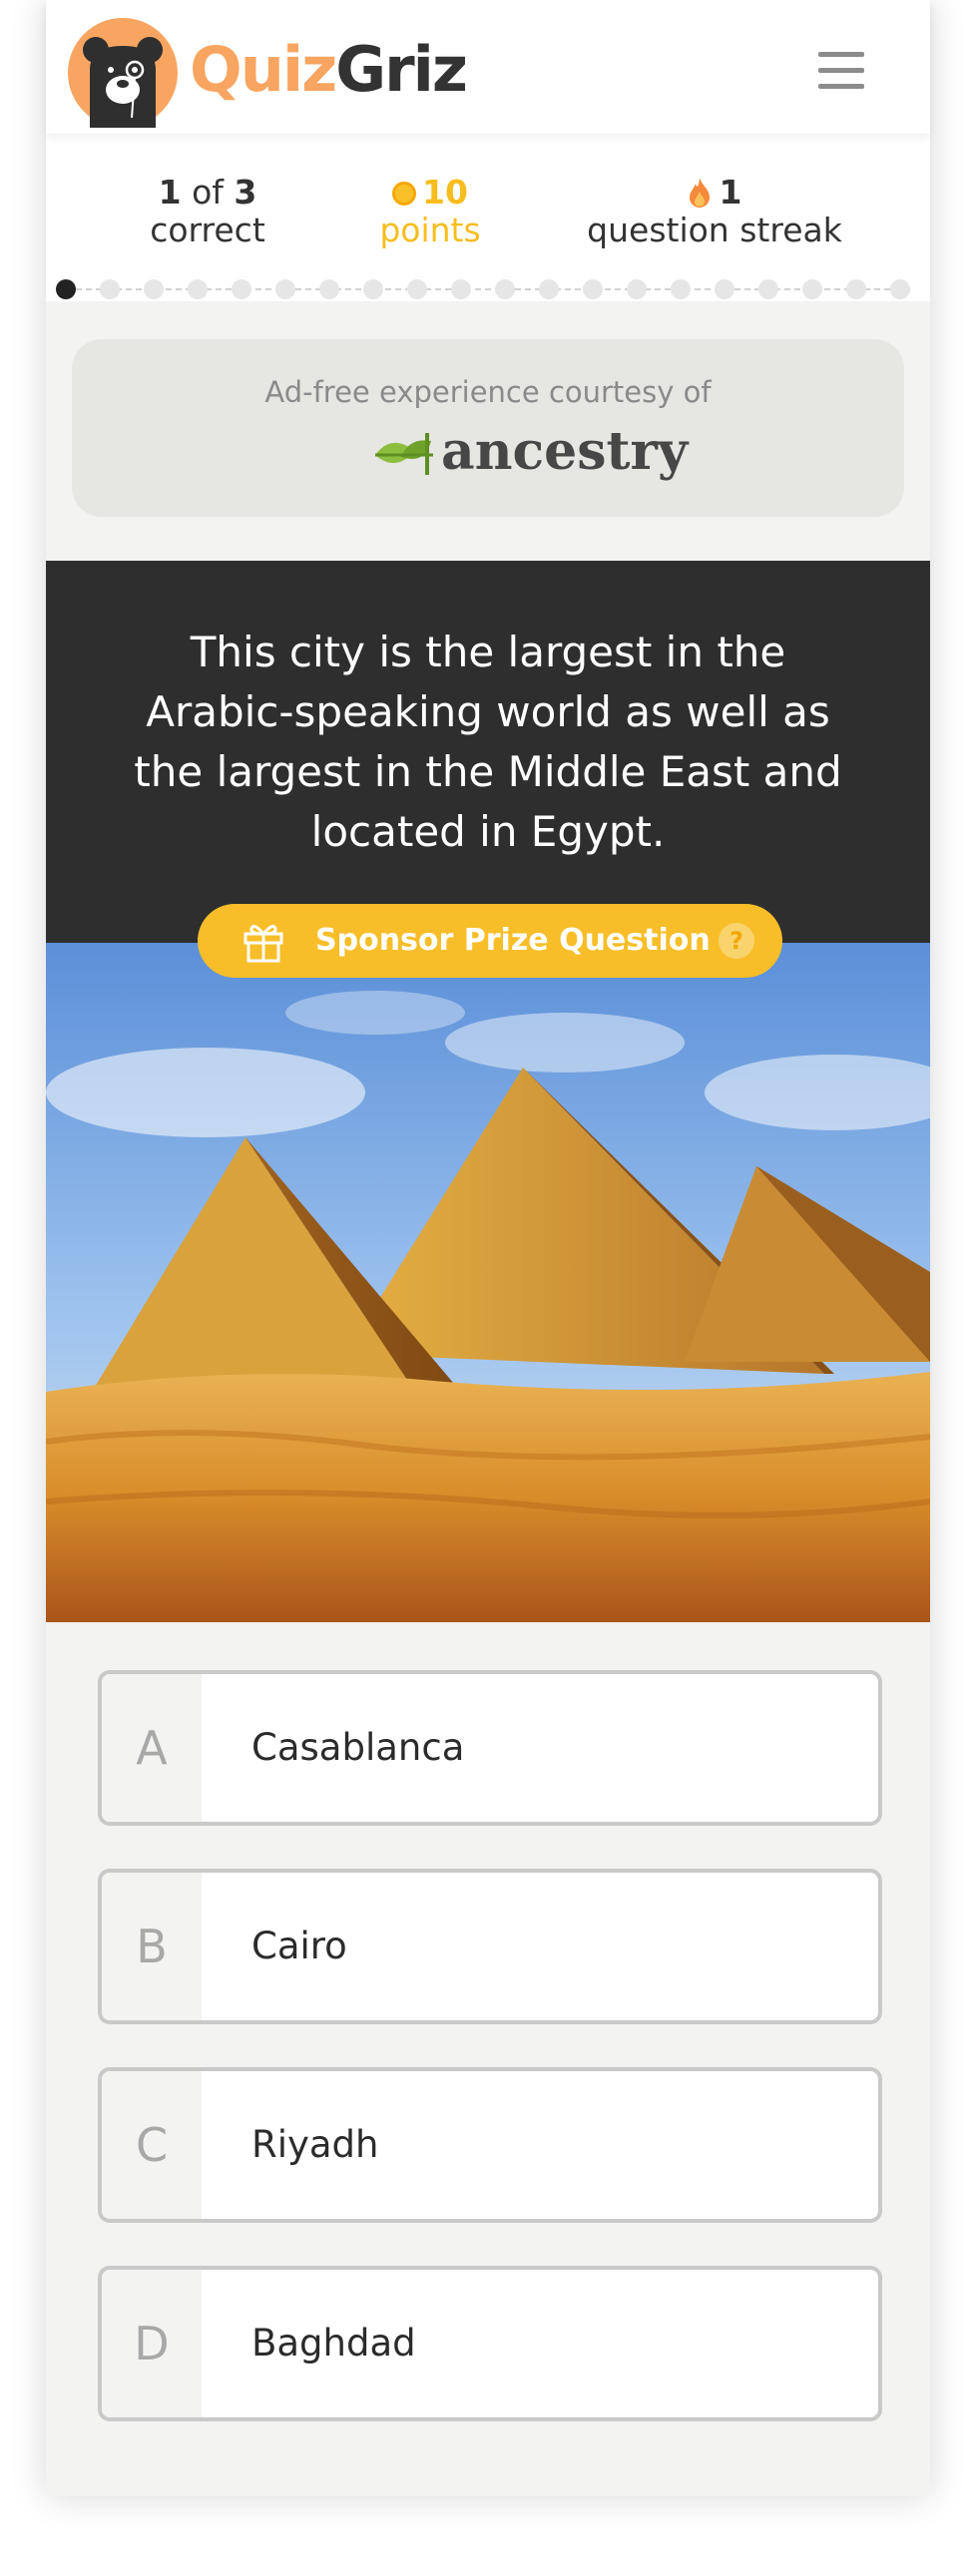 The width and height of the screenshot is (976, 2576). What do you see at coordinates (401, 69) in the screenshot?
I see `brand-word-griz: Griz` at bounding box center [401, 69].